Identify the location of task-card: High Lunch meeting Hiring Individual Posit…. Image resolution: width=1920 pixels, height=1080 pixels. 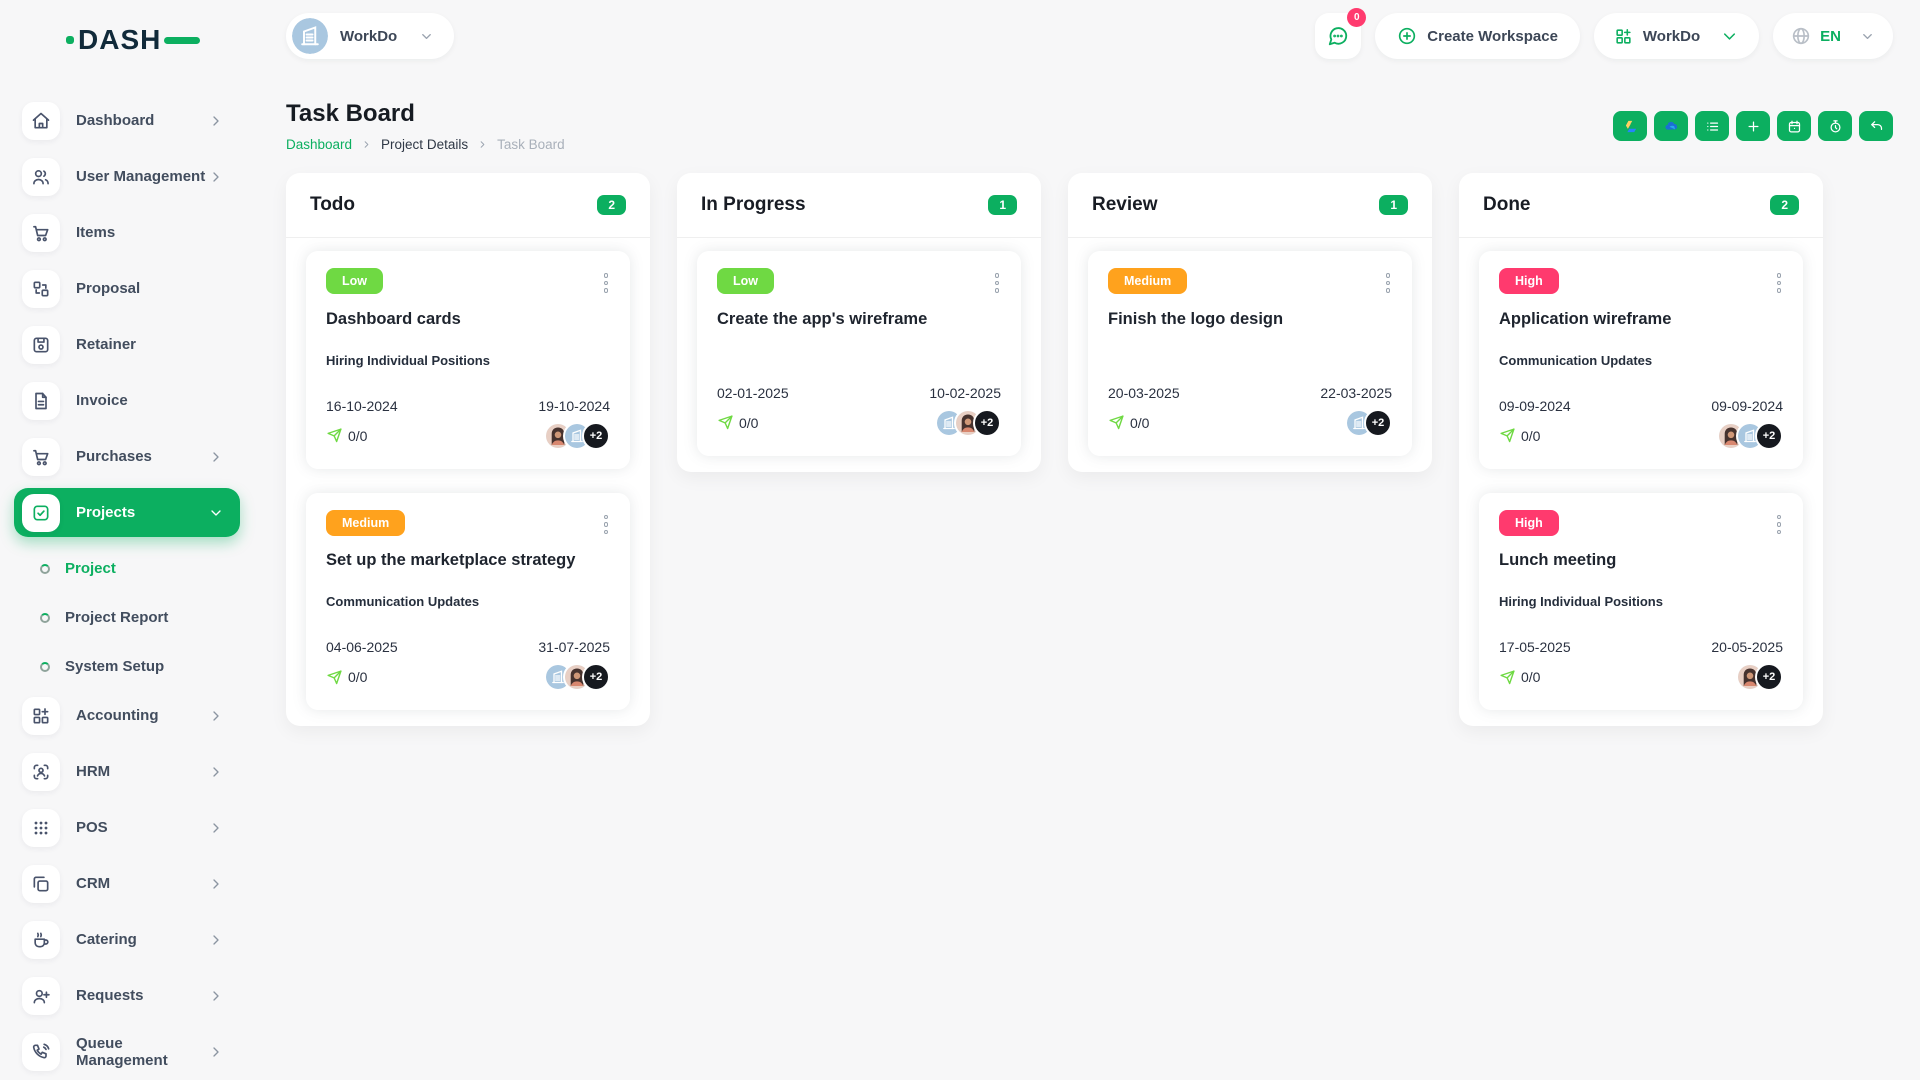
(1641, 601).